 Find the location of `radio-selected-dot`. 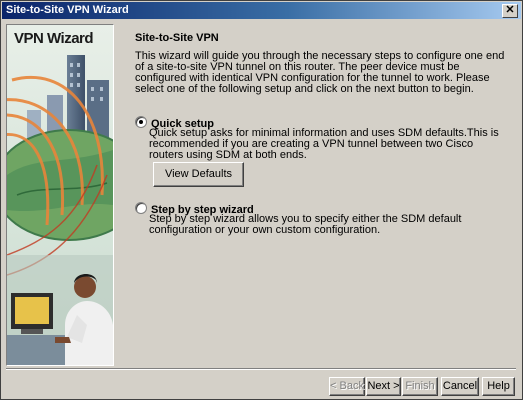

radio-selected-dot is located at coordinates (141, 122).